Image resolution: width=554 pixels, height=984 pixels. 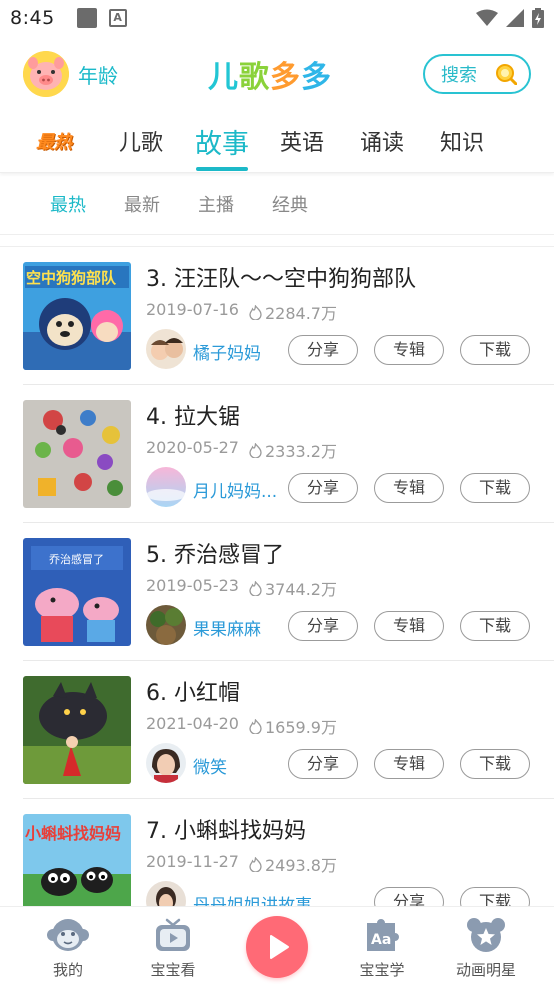 I want to click on active-tab-indicator, so click(x=222, y=169).